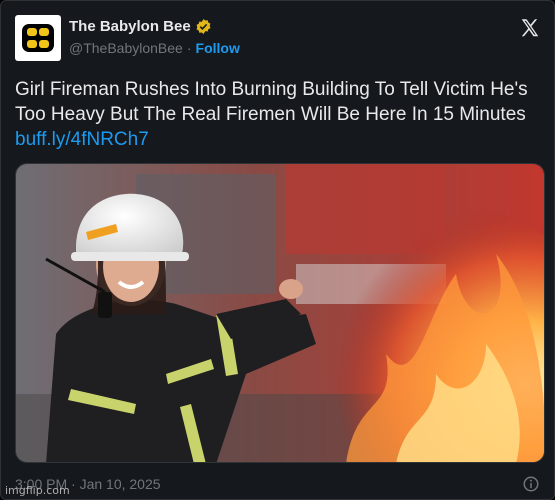 This screenshot has height=500, width=555. What do you see at coordinates (37, 490) in the screenshot?
I see `imgflip-watermark: imgflip.com` at bounding box center [37, 490].